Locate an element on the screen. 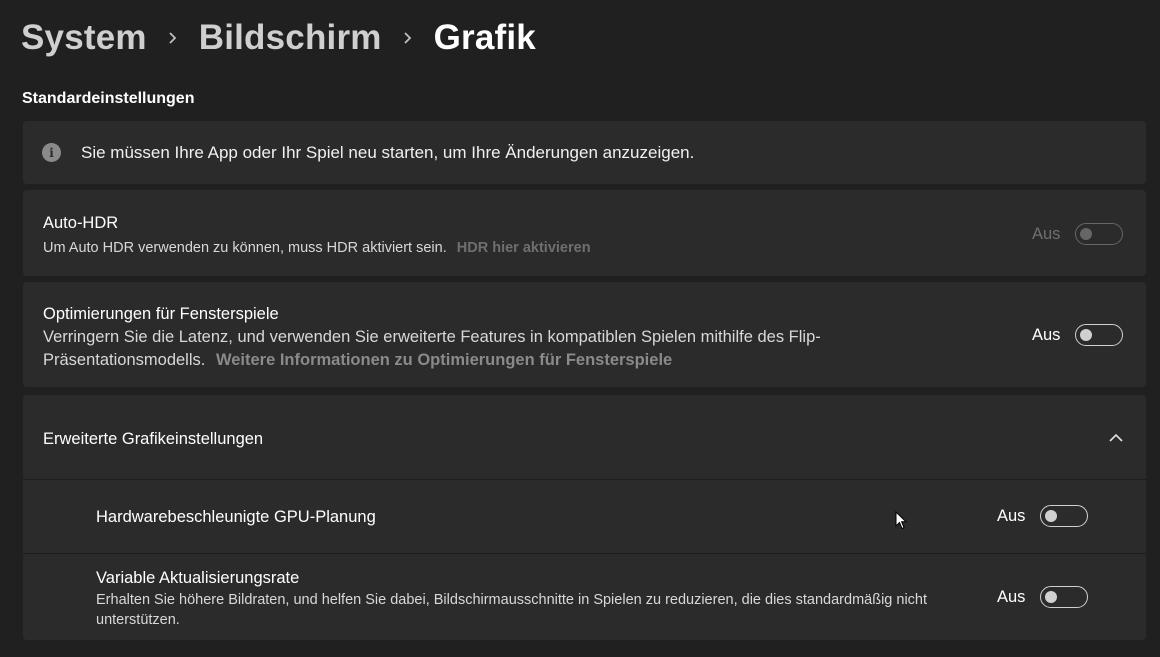 The height and width of the screenshot is (657, 1160). breadcrumb-bildschirm: Bildschirm is located at coordinates (290, 38).